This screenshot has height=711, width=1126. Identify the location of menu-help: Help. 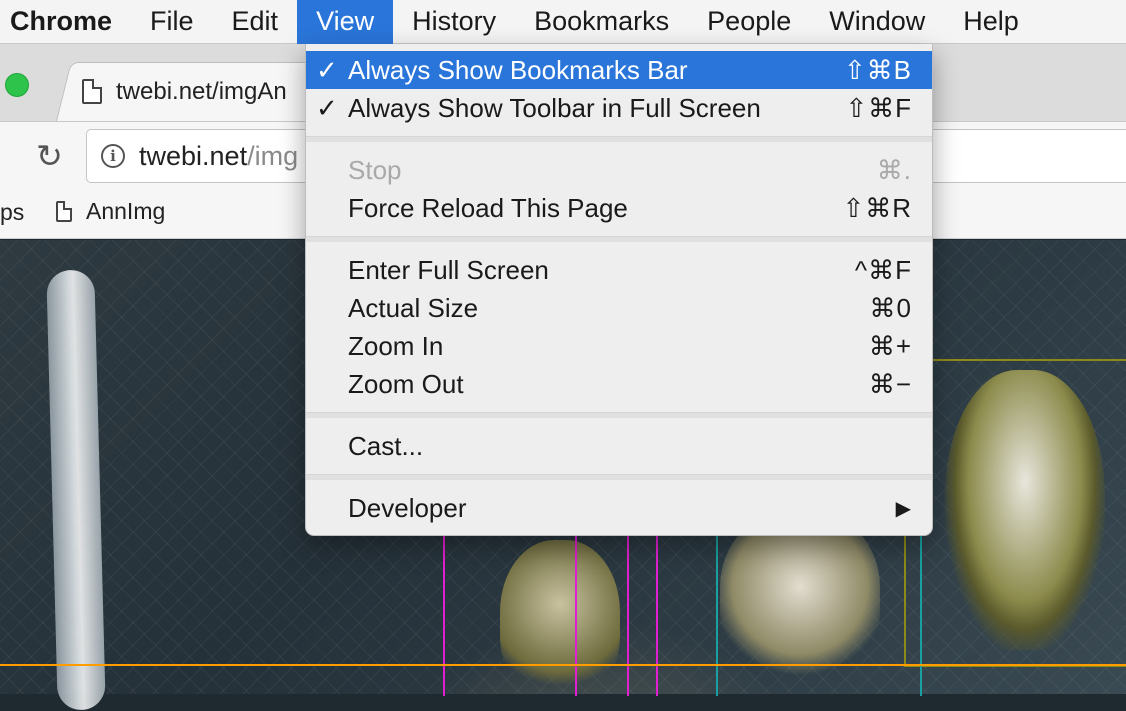
(991, 22).